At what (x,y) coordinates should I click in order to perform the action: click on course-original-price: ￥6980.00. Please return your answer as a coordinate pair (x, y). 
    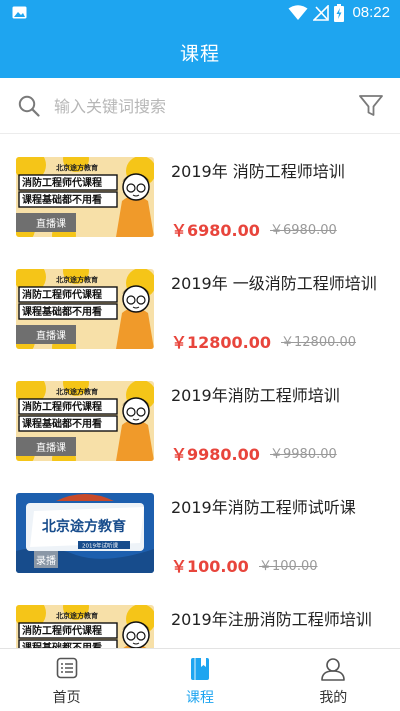
    Looking at the image, I should click on (303, 230).